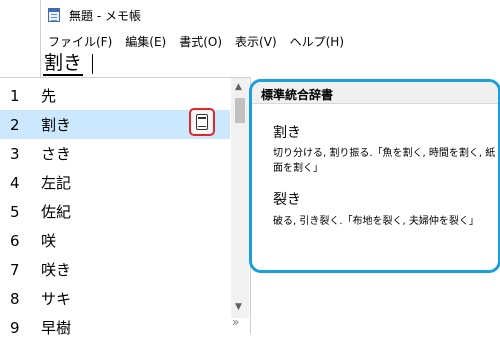 The image size is (500, 342). I want to click on candidate-number: 8, so click(15, 298).